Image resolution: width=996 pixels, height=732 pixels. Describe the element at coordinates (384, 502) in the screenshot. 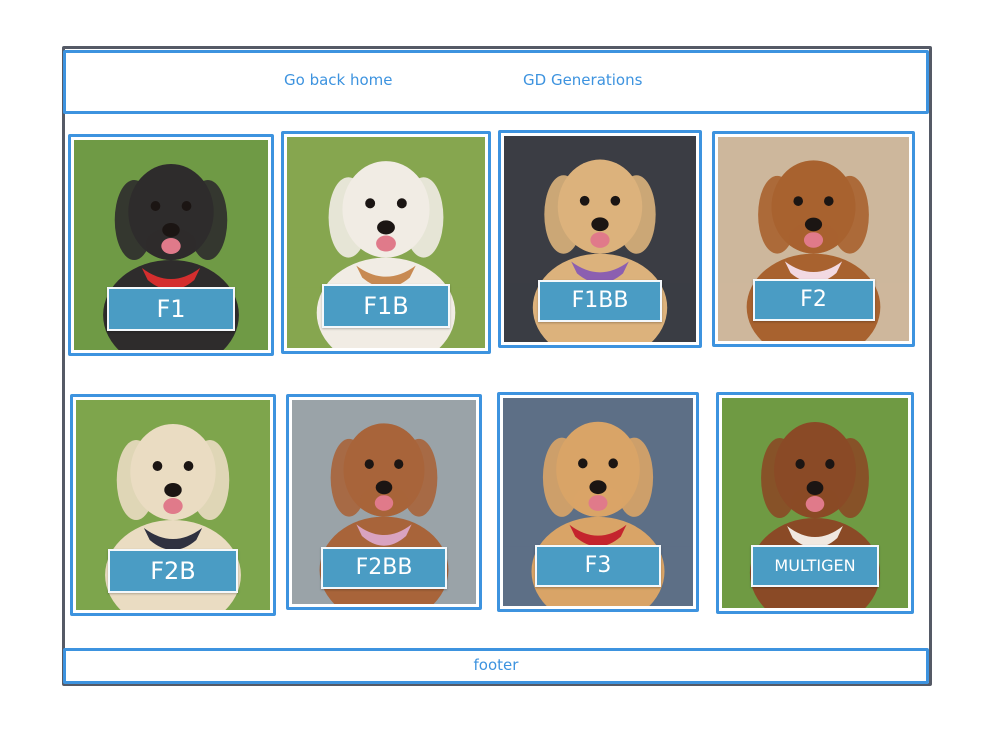

I see `generation-card-f2bb: F2BB` at that location.